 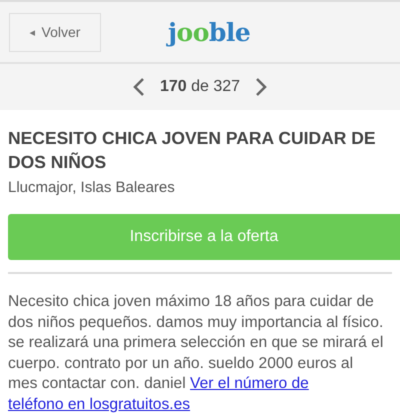 What do you see at coordinates (139, 87) in the screenshot?
I see `previous-icon` at bounding box center [139, 87].